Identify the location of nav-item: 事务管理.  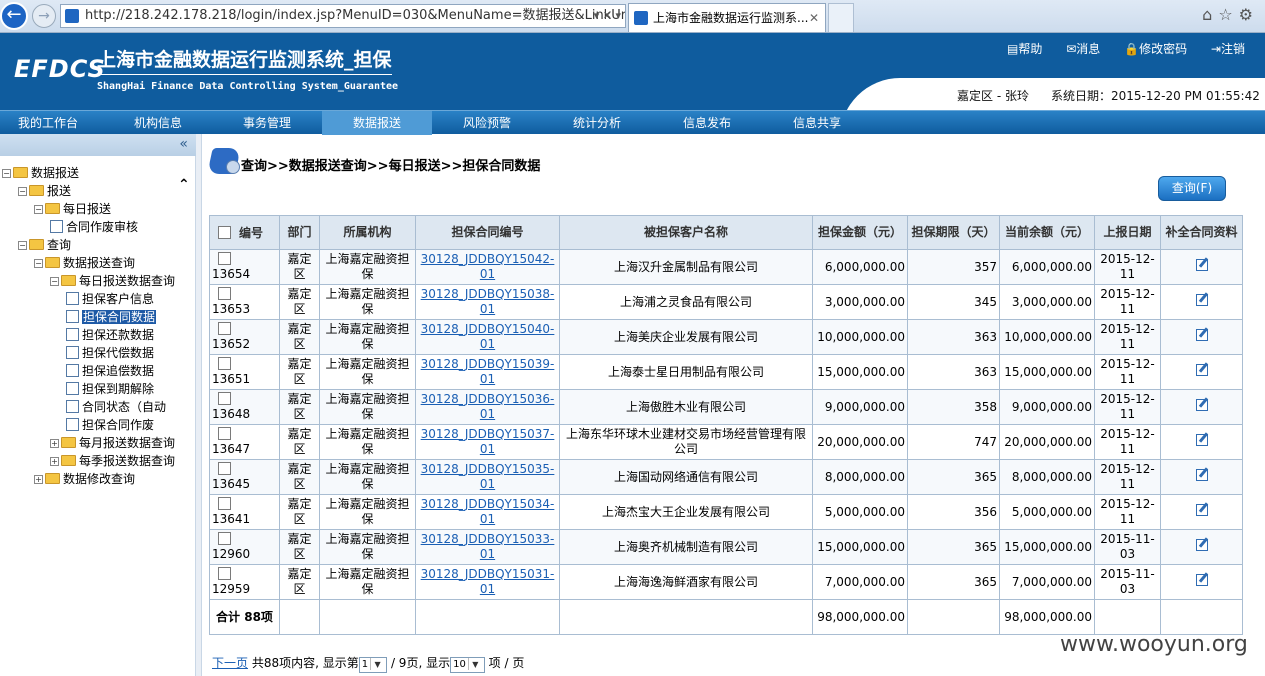
(267, 123).